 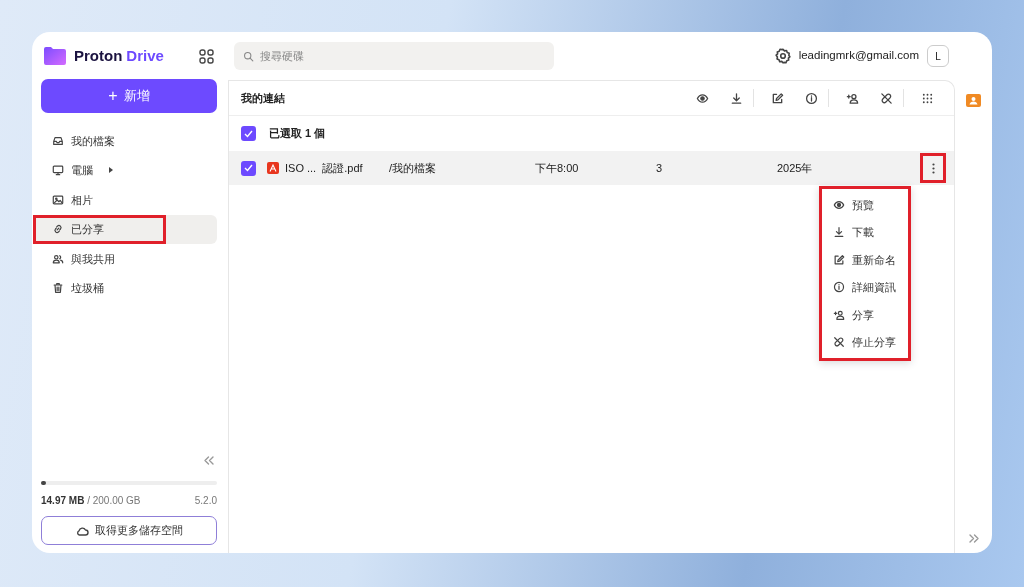 What do you see at coordinates (865, 205) in the screenshot?
I see `menu-item: 預覽` at bounding box center [865, 205].